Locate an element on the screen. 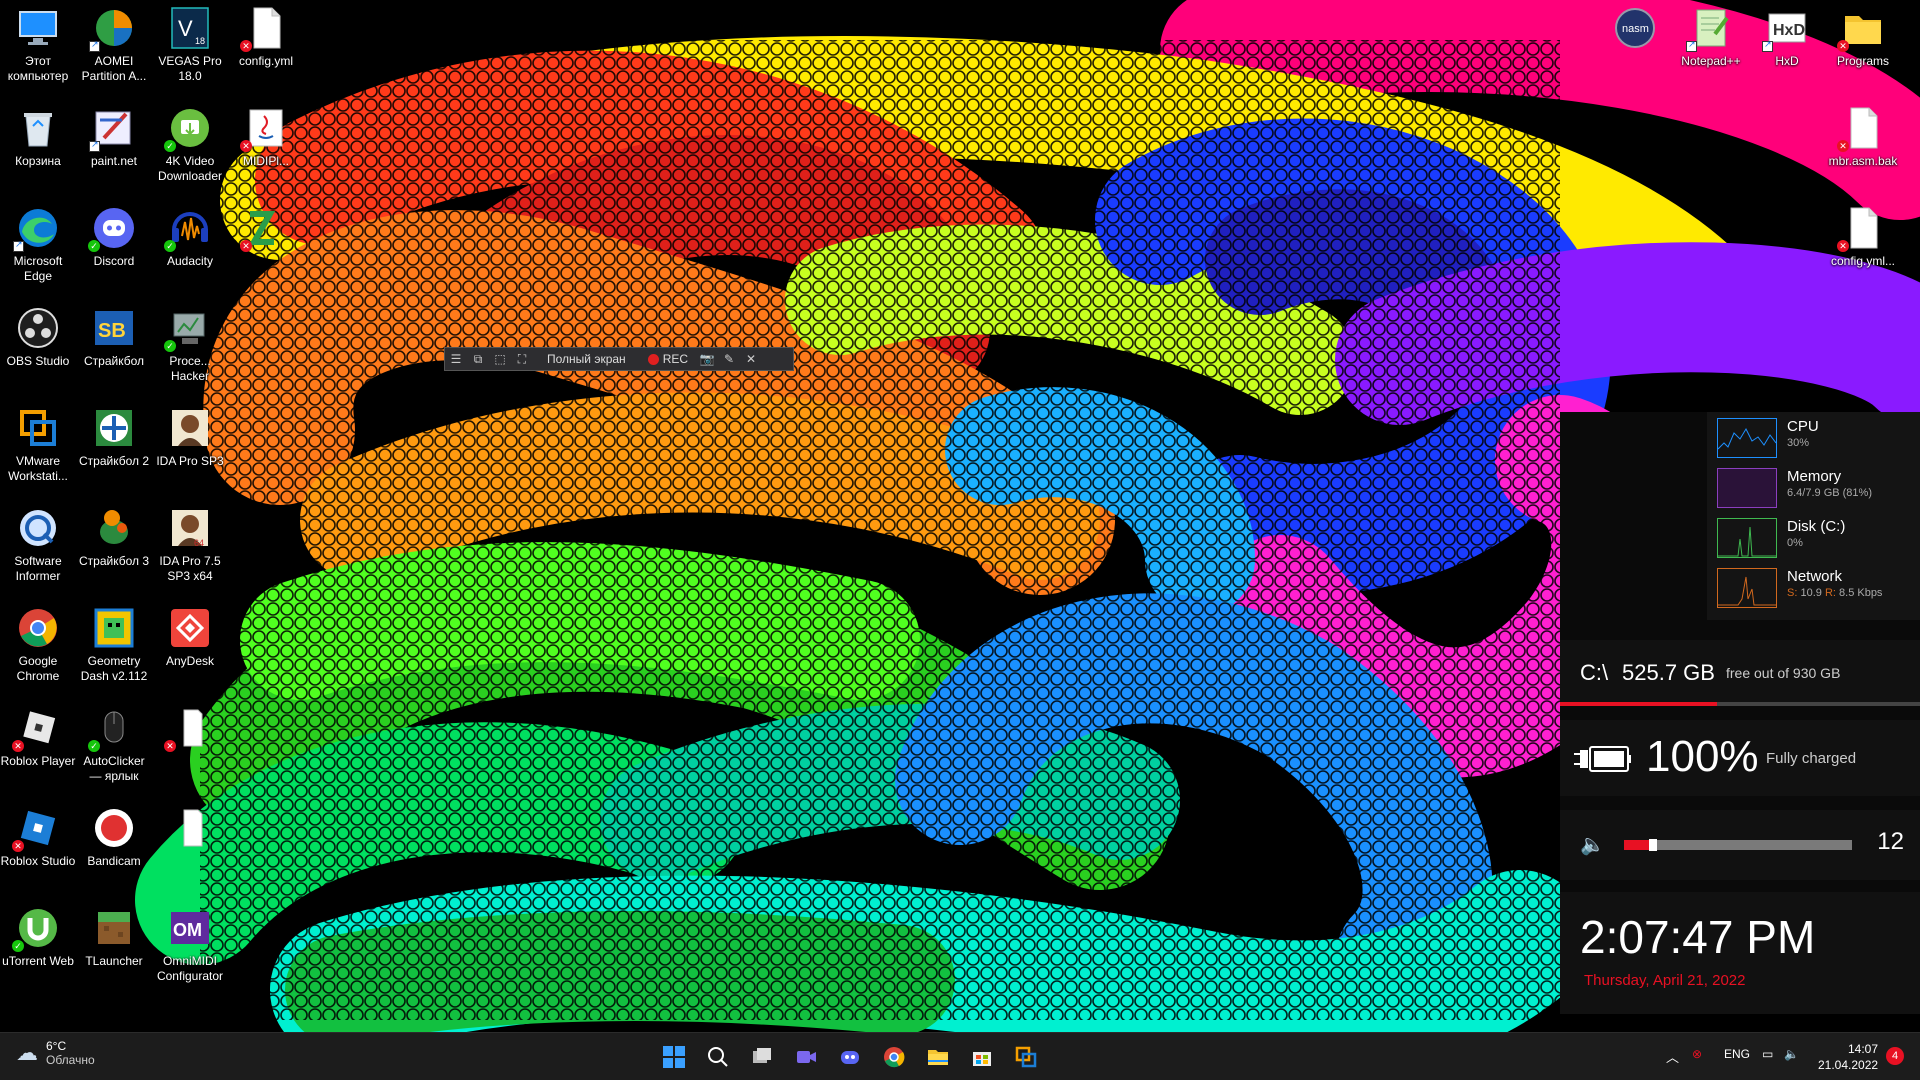 The image size is (1920, 1080). disk-value: 0% is located at coordinates (1795, 543).